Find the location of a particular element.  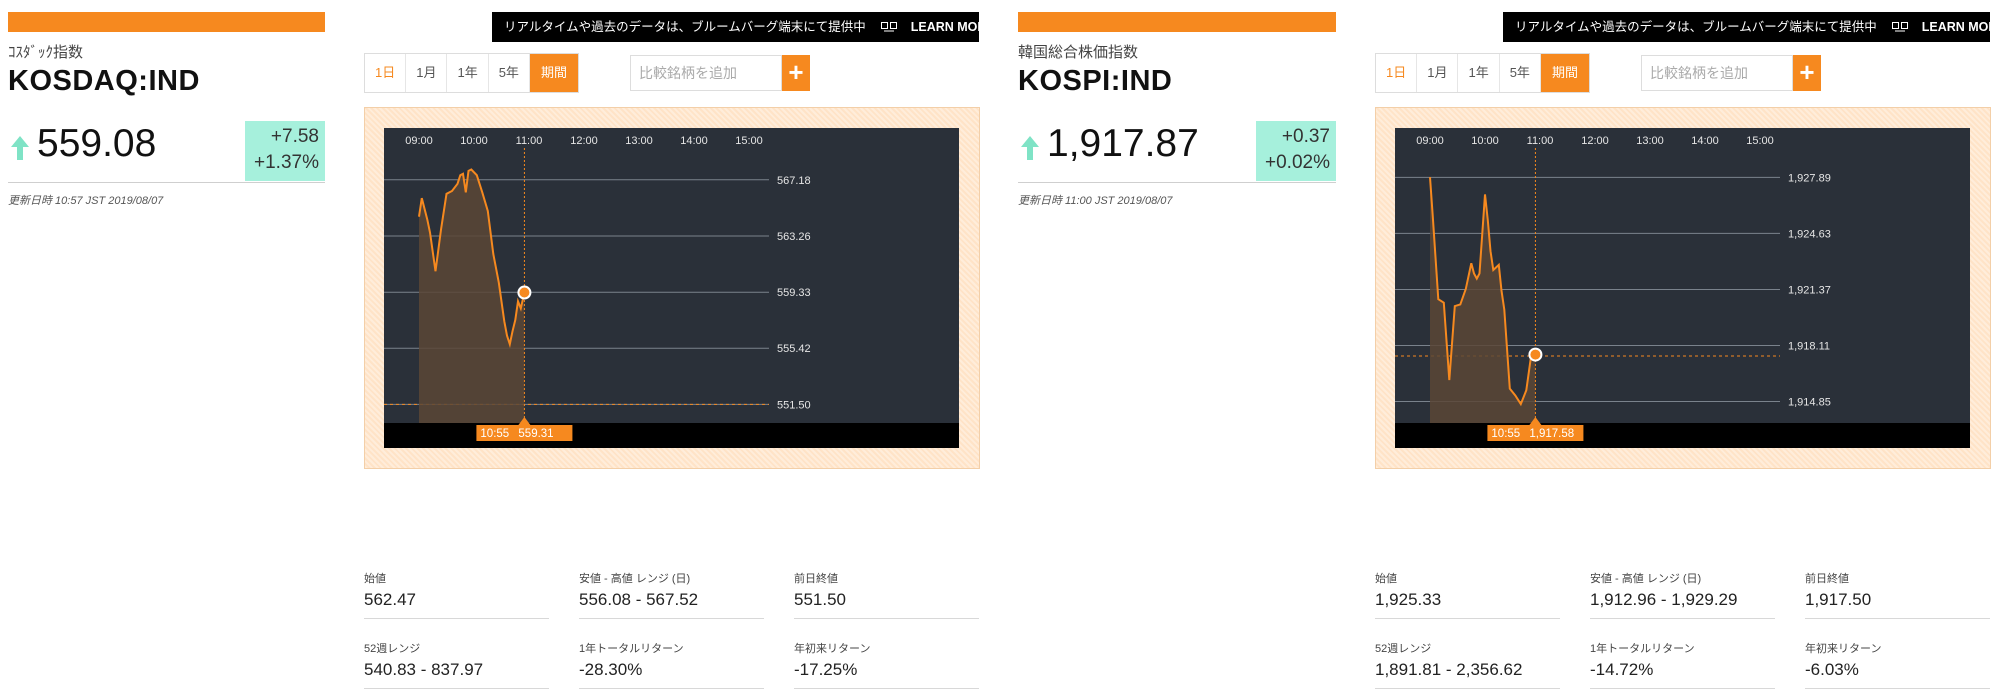

stat-open-value: 562.47 is located at coordinates (390, 599).